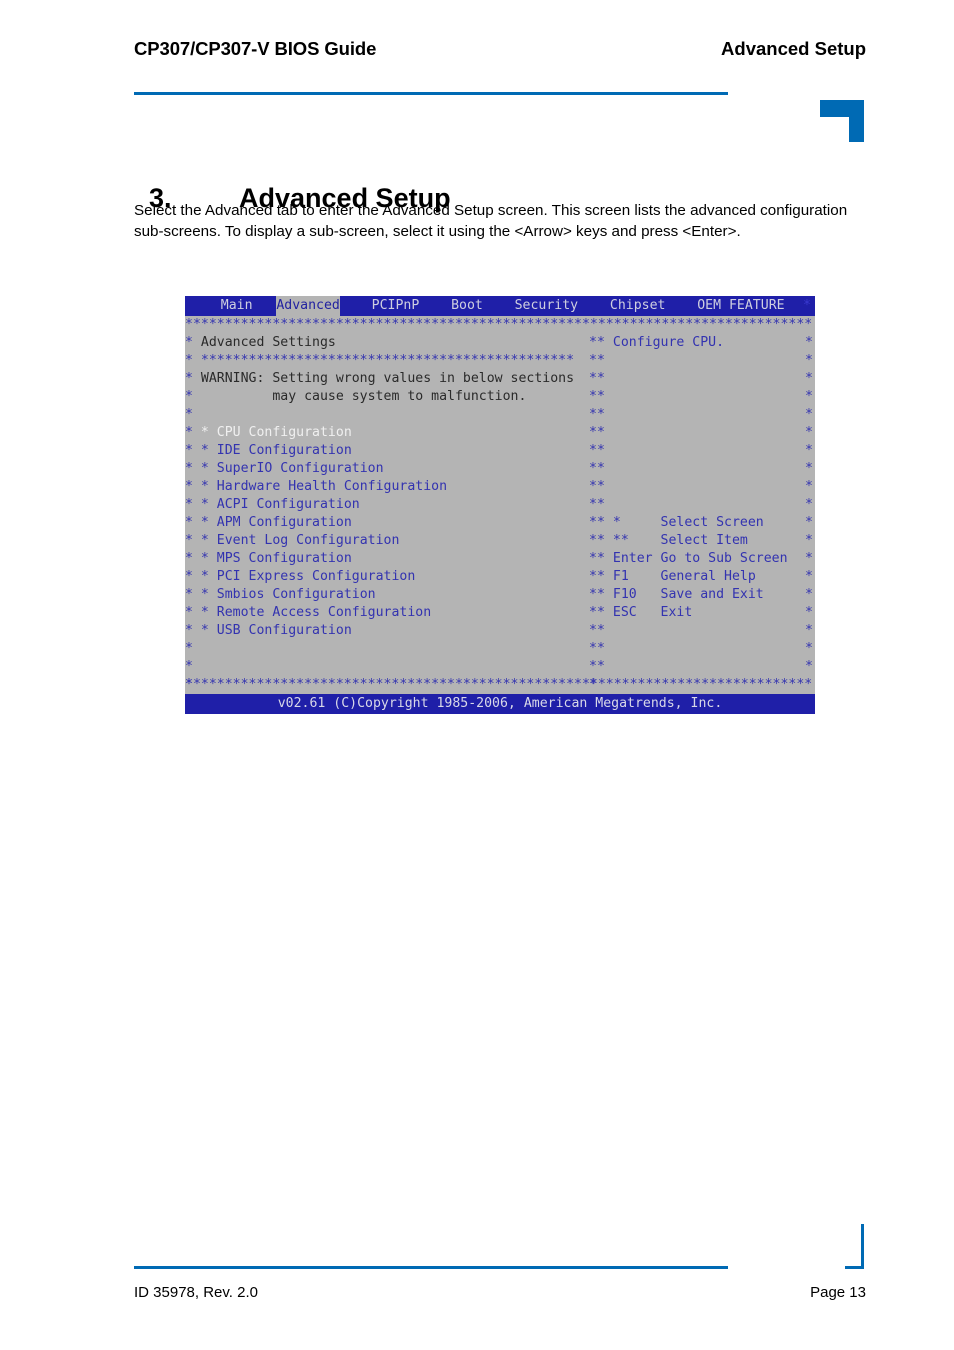 This screenshot has width=954, height=1350. What do you see at coordinates (854, 1267) in the screenshot?
I see `footer-bar-horizontal` at bounding box center [854, 1267].